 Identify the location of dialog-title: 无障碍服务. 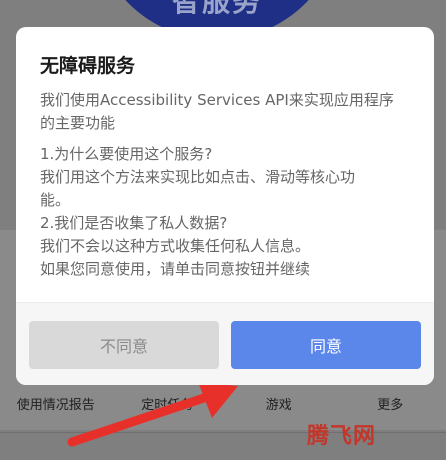
(87, 64).